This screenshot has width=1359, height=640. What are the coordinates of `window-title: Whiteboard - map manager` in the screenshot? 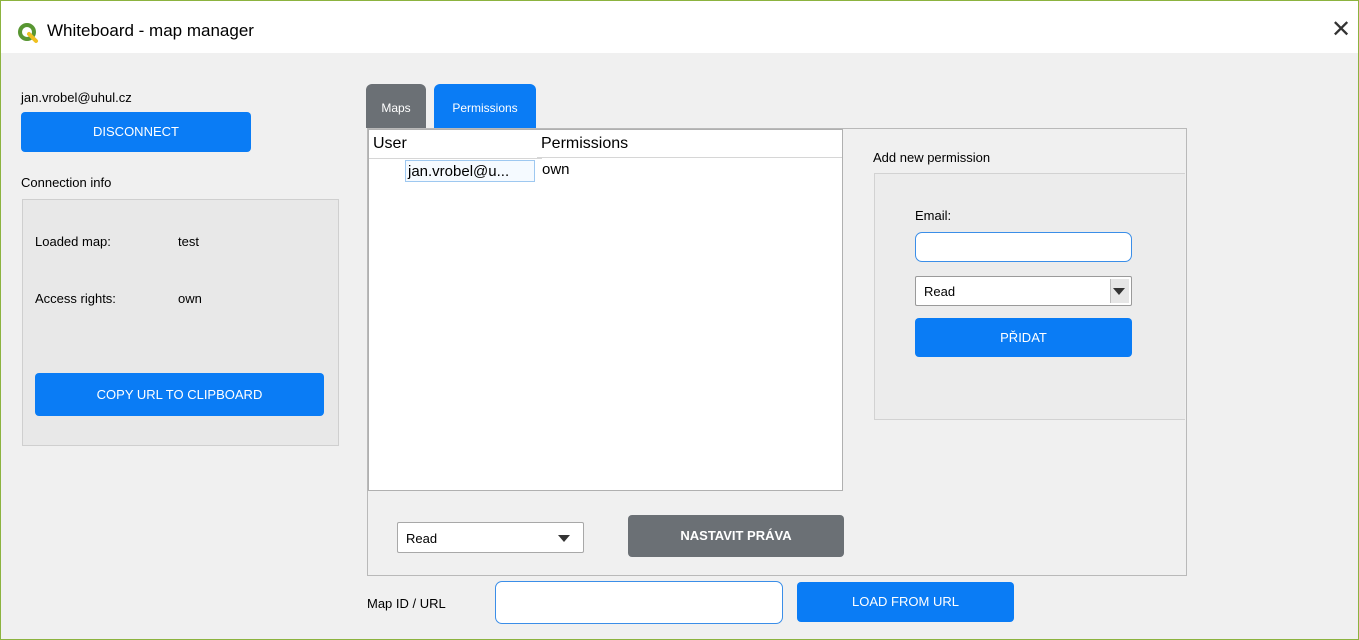 It's located at (150, 30).